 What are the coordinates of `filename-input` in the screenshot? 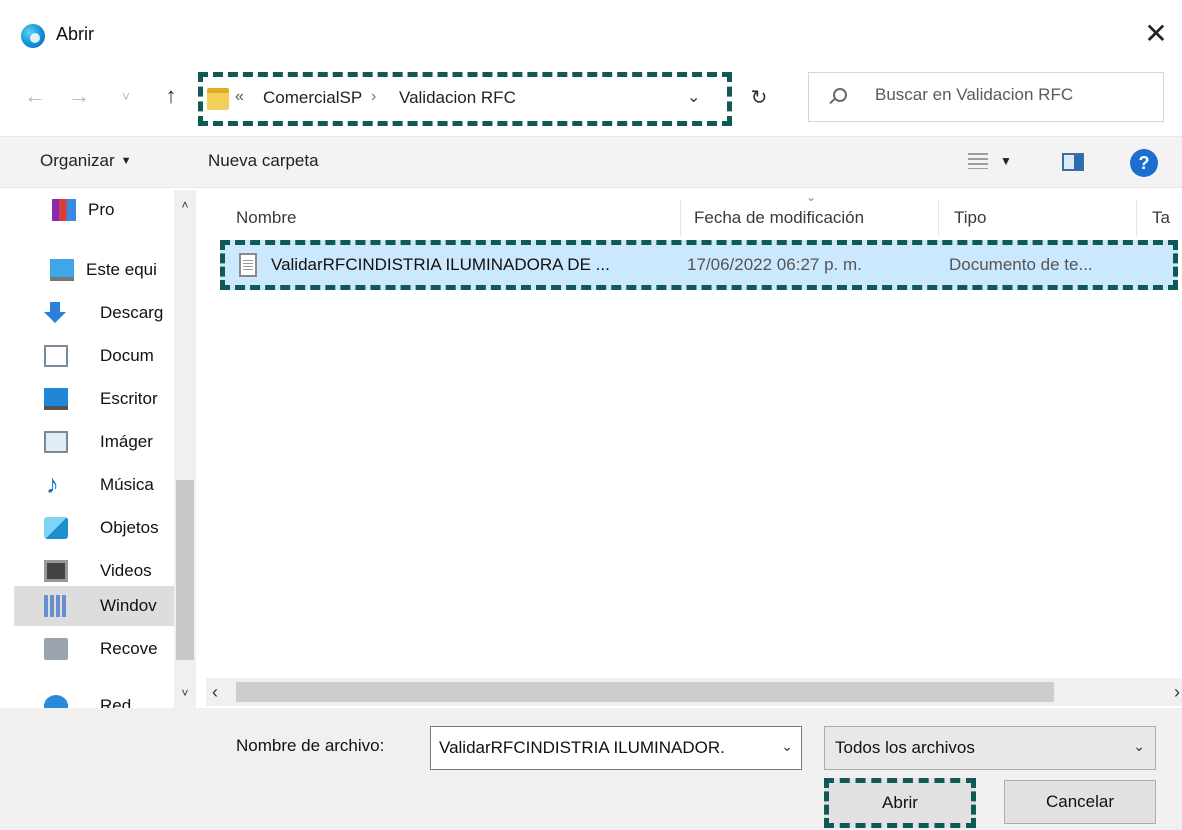 It's located at (603, 748).